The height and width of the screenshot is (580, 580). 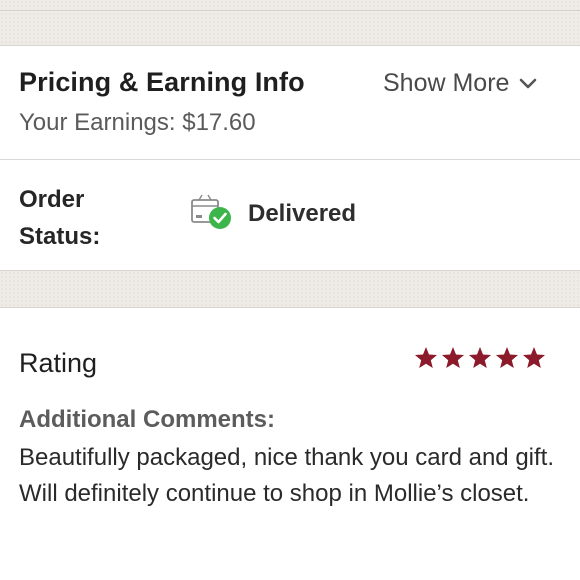 What do you see at coordinates (147, 419) in the screenshot?
I see `additional-comments-label: Additional Comments:` at bounding box center [147, 419].